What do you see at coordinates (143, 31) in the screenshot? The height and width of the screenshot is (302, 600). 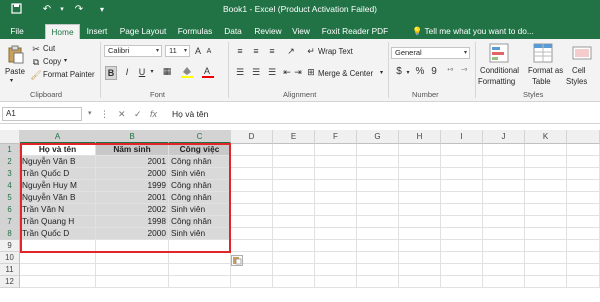 I see `tab-page-layout: Page Layout` at bounding box center [143, 31].